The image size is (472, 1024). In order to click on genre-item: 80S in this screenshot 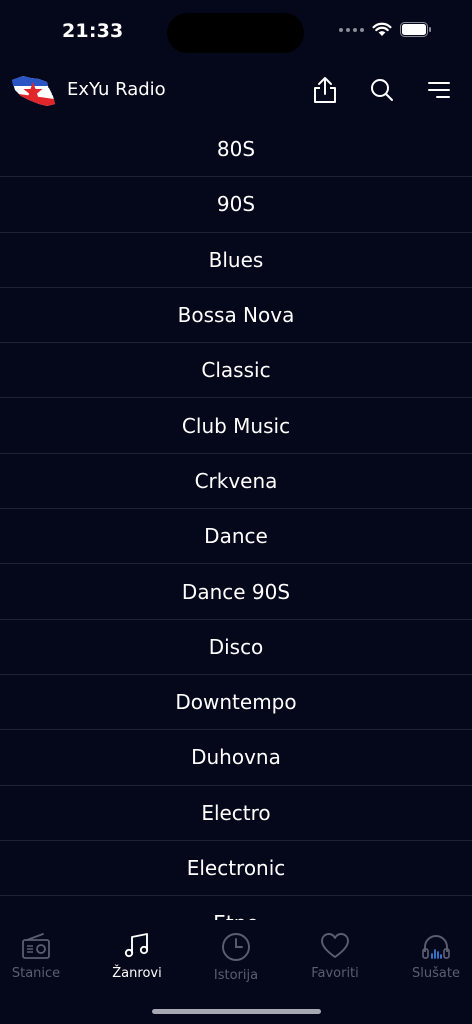, I will do `click(236, 150)`.